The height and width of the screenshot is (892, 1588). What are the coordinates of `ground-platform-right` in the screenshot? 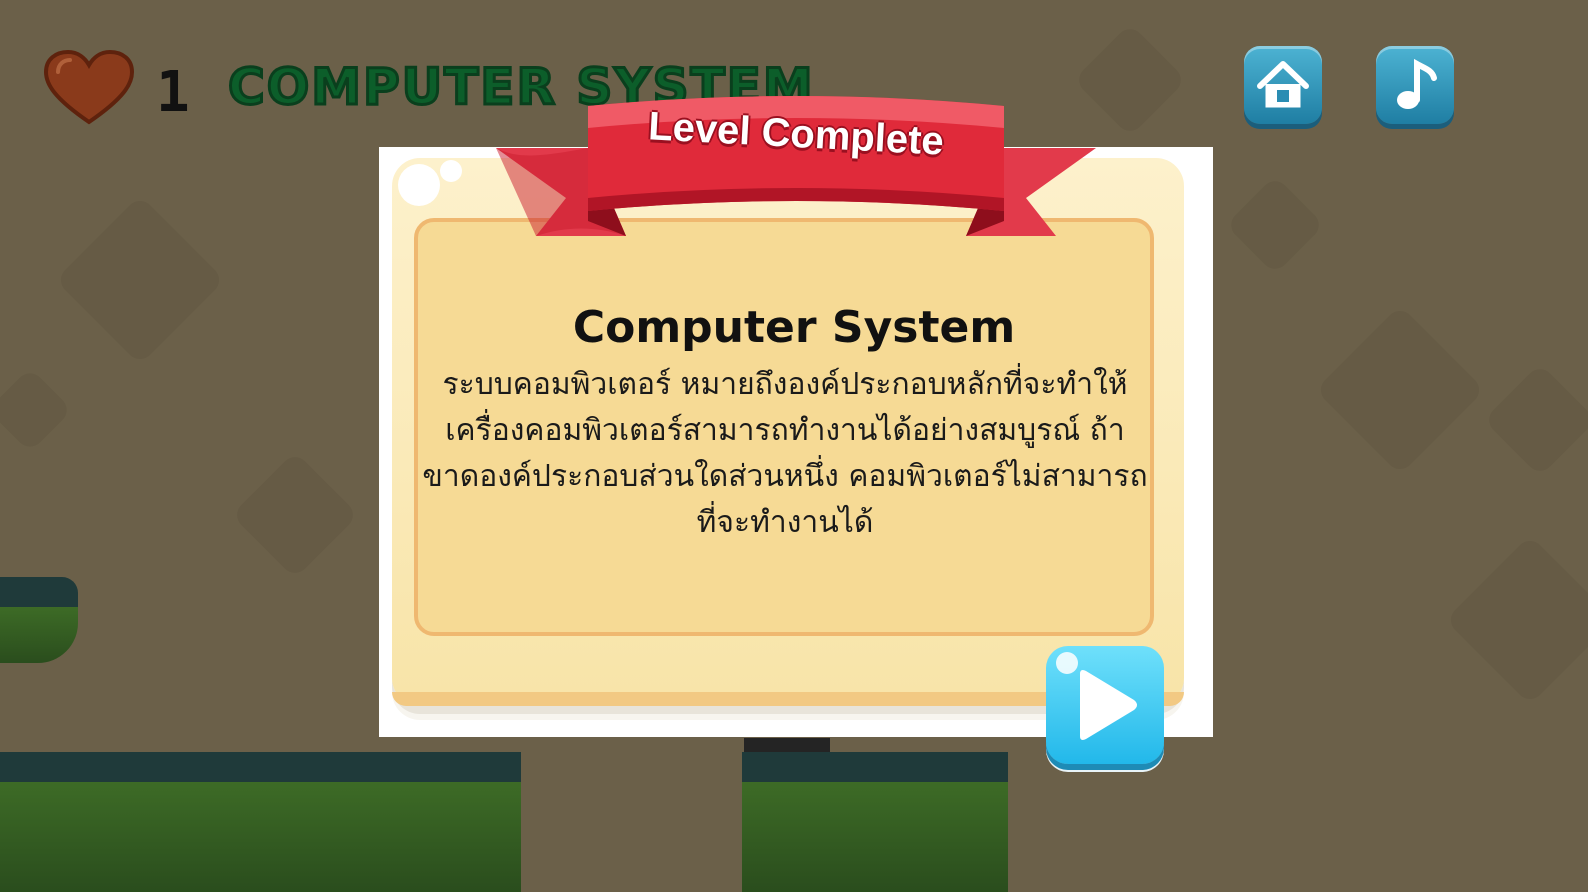 It's located at (875, 822).